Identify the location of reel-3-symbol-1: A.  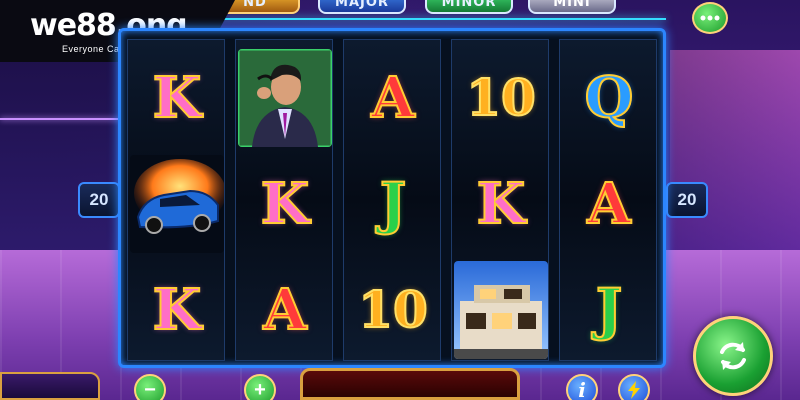
(393, 98).